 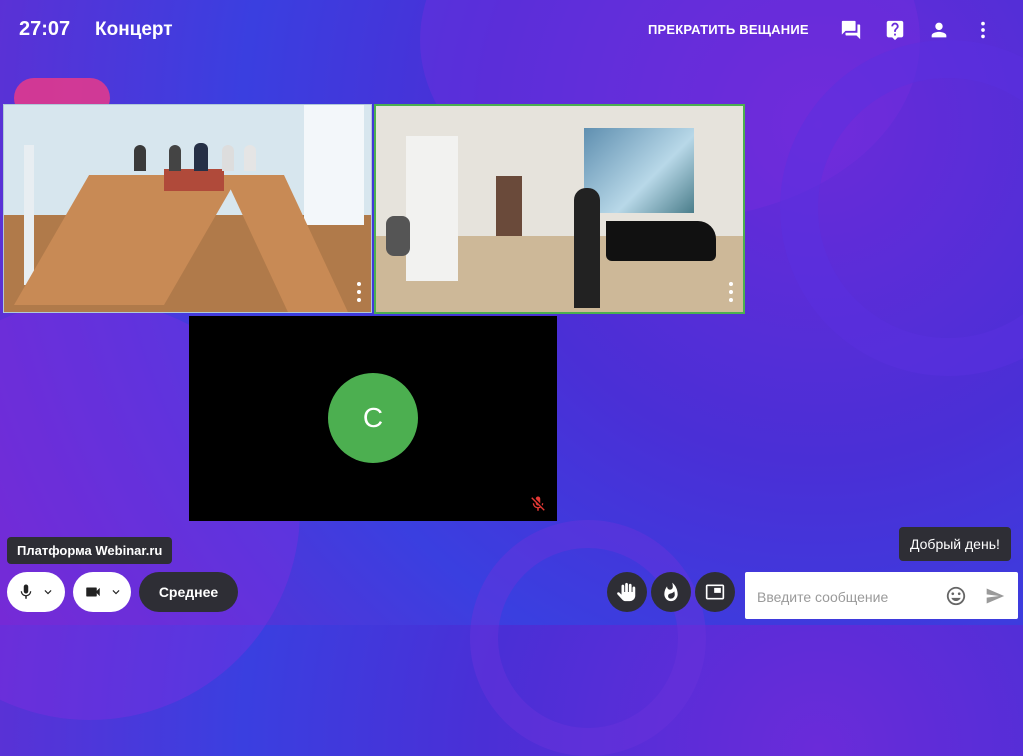 I want to click on message-input, so click(x=847, y=596).